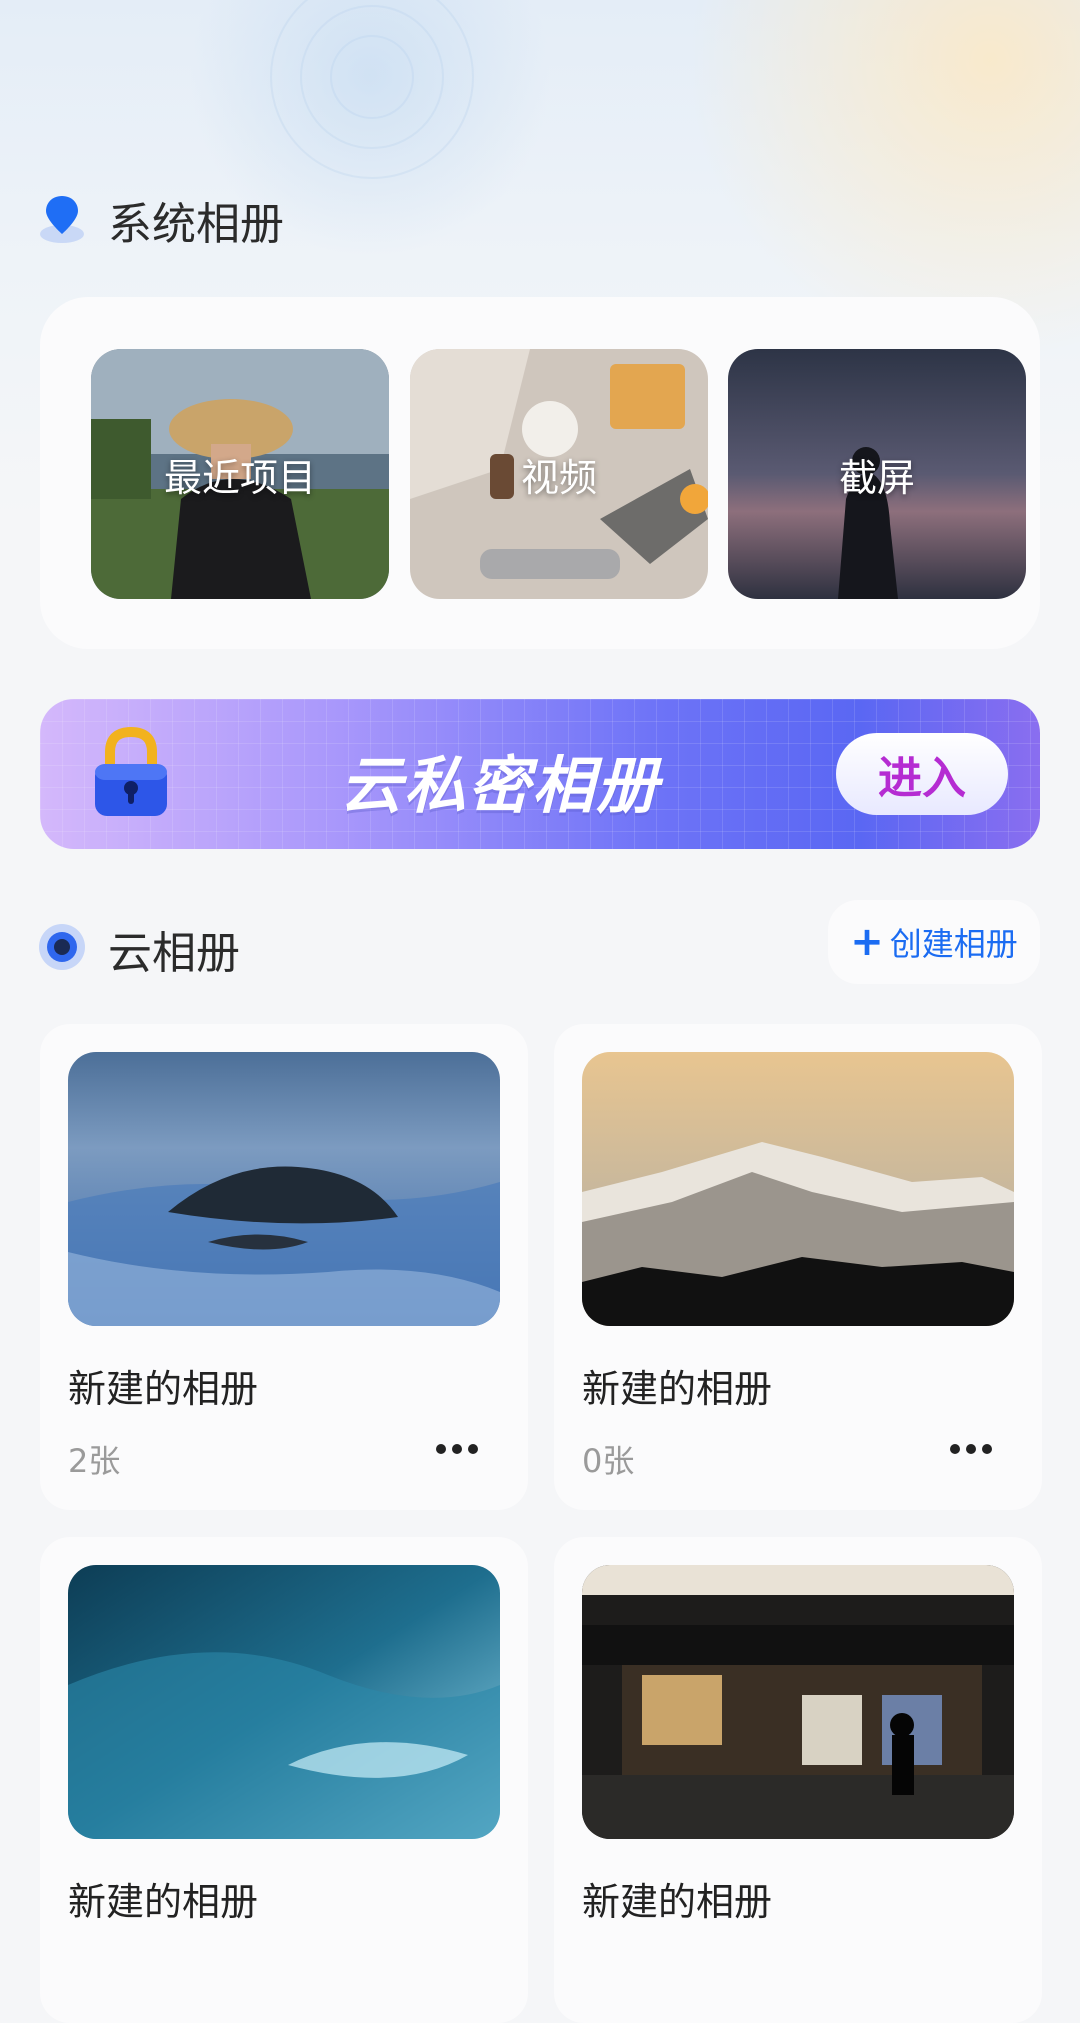 Image resolution: width=1080 pixels, height=2023 pixels. I want to click on album-card: 新建的相册 2张, so click(284, 1267).